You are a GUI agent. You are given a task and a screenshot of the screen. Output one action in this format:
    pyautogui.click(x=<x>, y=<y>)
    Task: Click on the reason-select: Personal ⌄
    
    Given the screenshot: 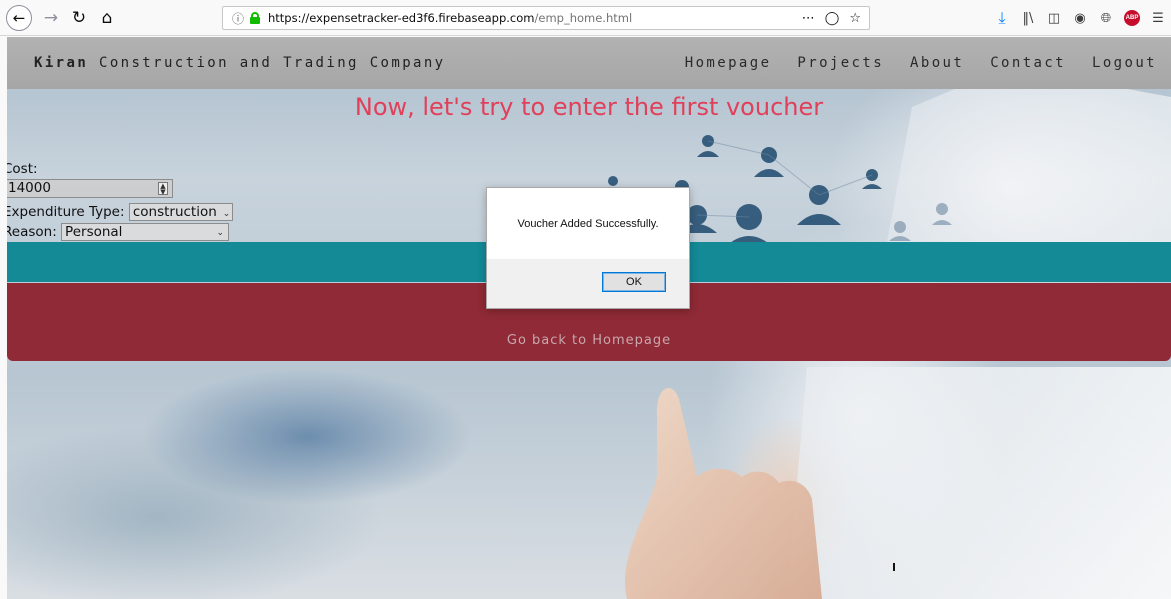 What is the action you would take?
    pyautogui.click(x=145, y=232)
    